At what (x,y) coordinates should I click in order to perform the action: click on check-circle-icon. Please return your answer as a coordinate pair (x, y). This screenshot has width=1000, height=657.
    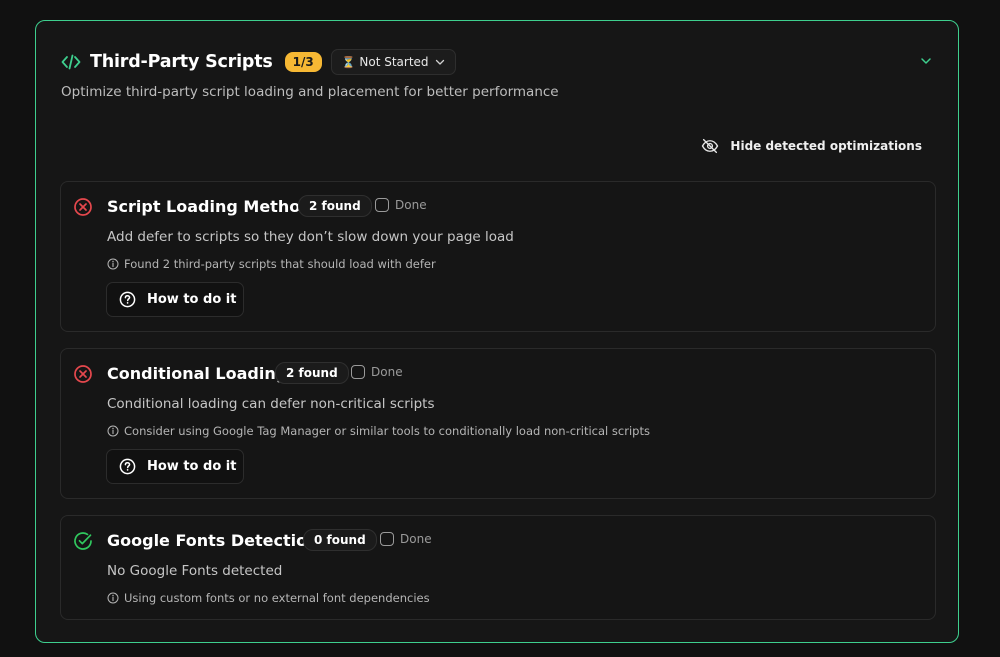
    Looking at the image, I should click on (83, 541).